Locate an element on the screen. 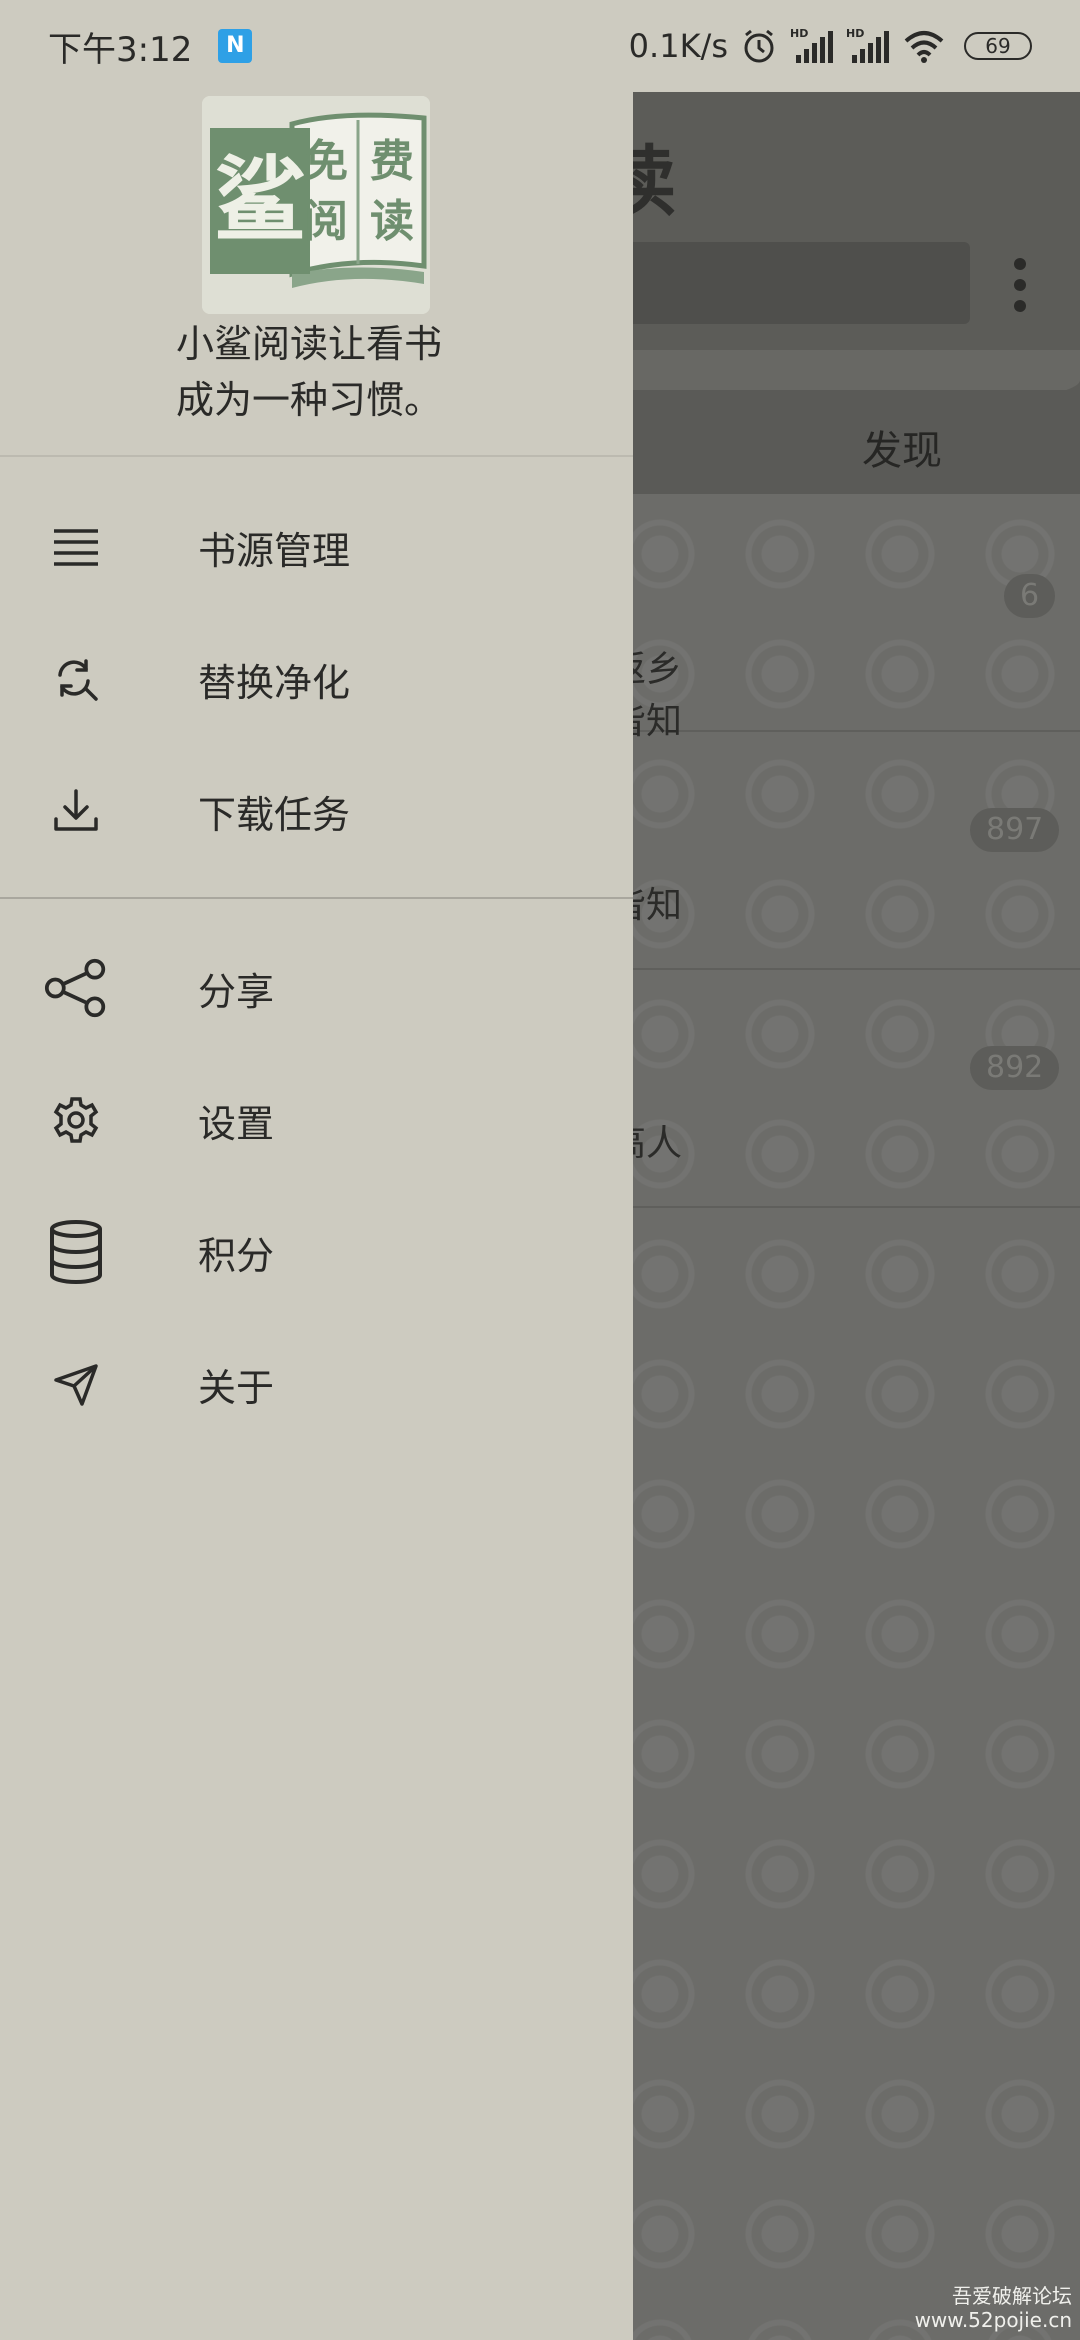 This screenshot has height=2340, width=1080. watermark: 吾爱破解论坛 www.52pojie.cn is located at coordinates (993, 2308).